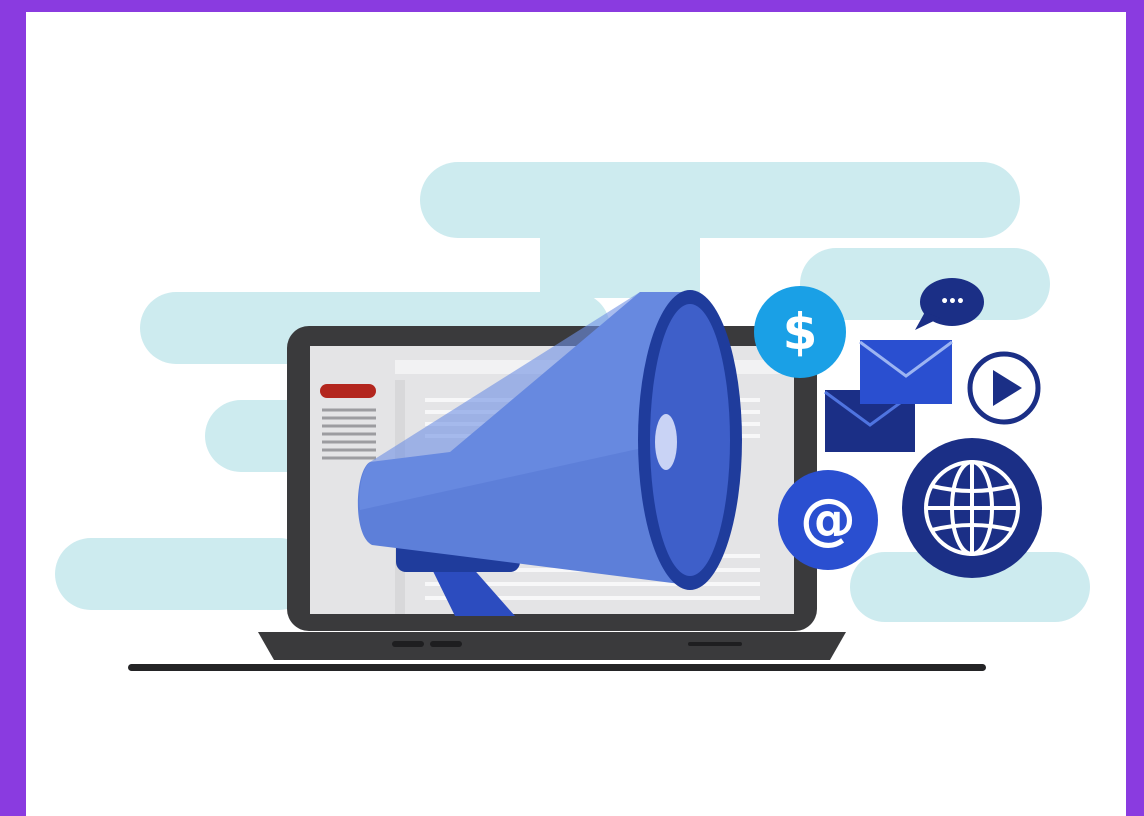 This screenshot has height=816, width=1144. Describe the element at coordinates (349, 434) in the screenshot. I see `sidebar-lines` at that location.